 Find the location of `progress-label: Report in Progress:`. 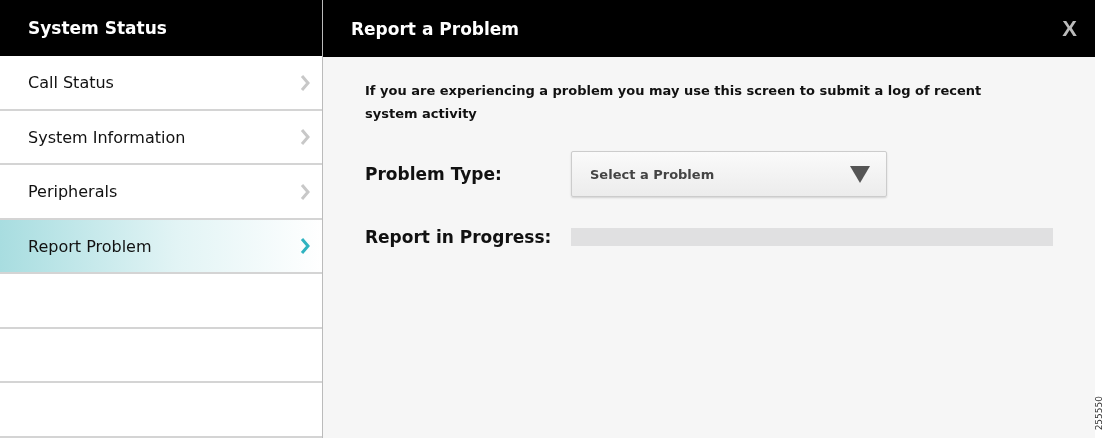

progress-label: Report in Progress: is located at coordinates (459, 237).